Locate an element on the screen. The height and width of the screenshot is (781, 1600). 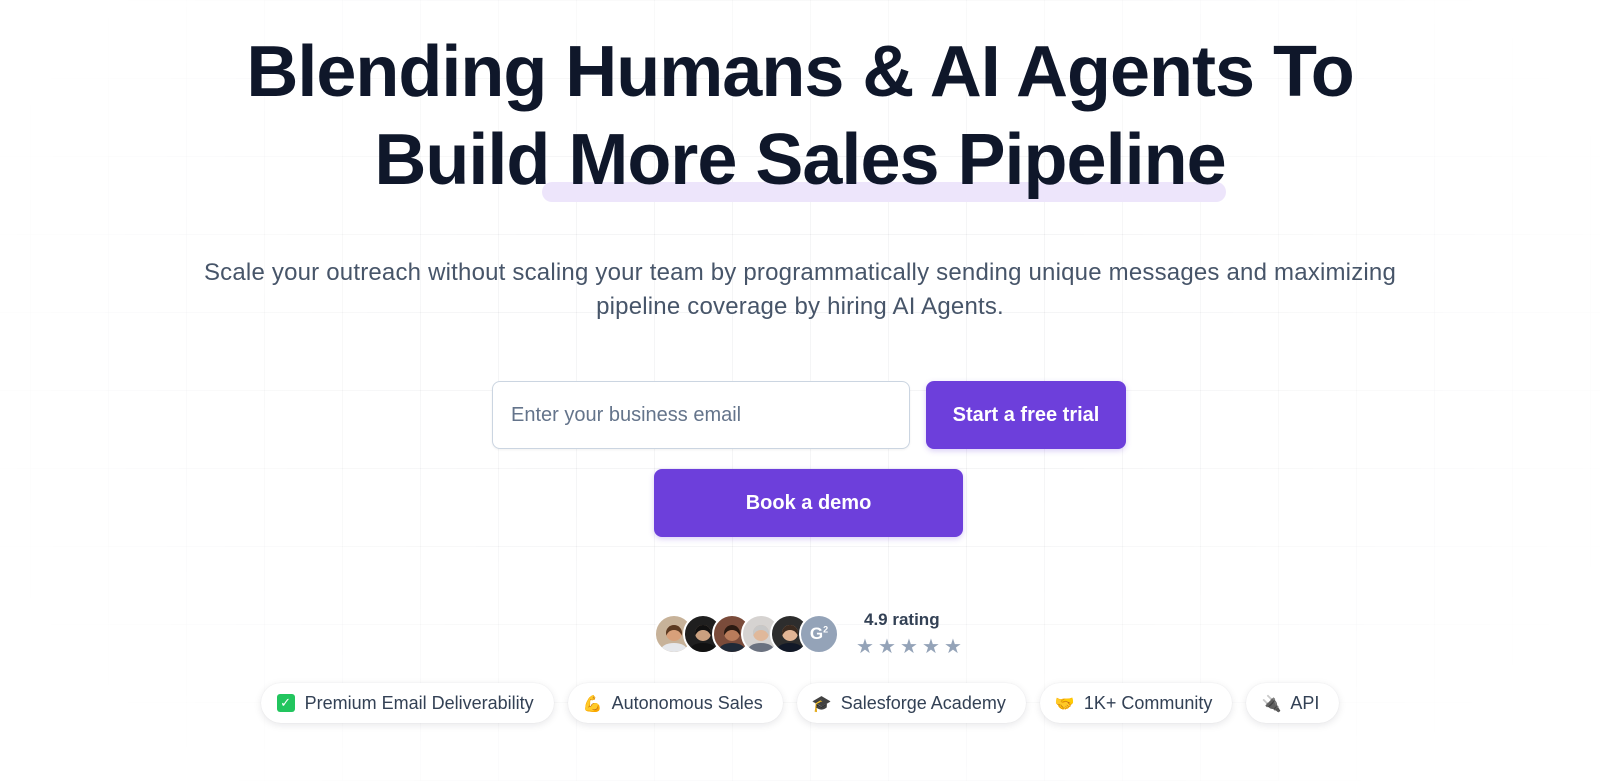
feature-chip: 🎓 Salesforge Academy is located at coordinates (911, 703).